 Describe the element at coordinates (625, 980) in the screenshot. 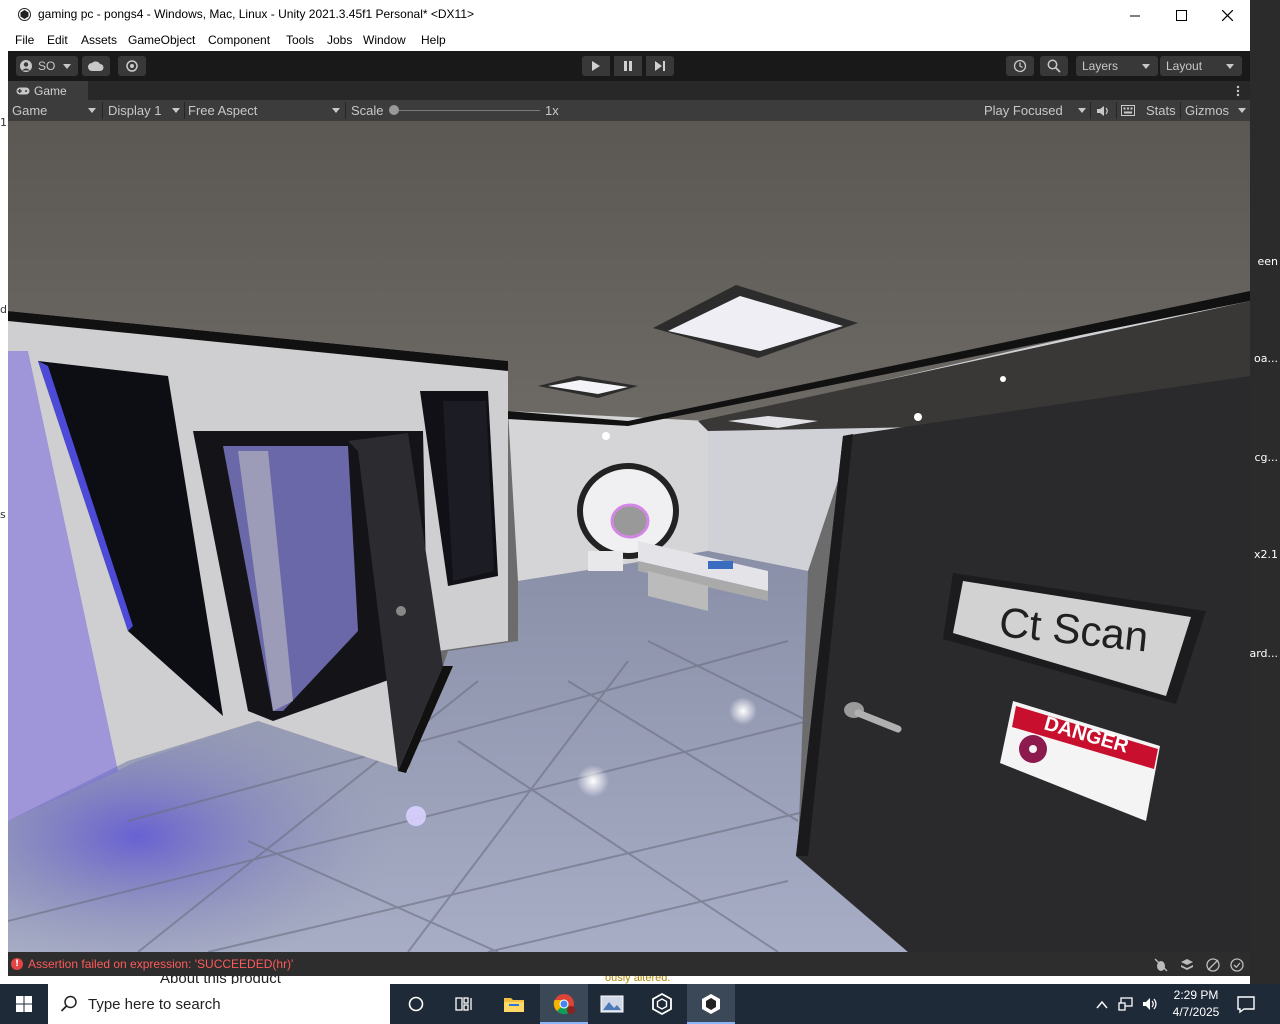

I see `background-window-bottom-edge: About this product ously altered.` at that location.